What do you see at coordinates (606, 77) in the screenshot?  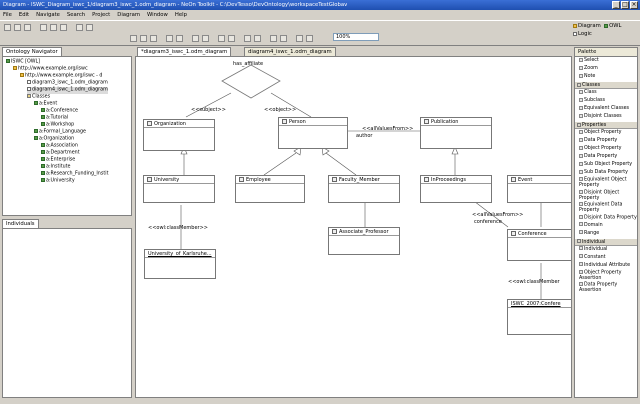 I see `palette-note: Note` at bounding box center [606, 77].